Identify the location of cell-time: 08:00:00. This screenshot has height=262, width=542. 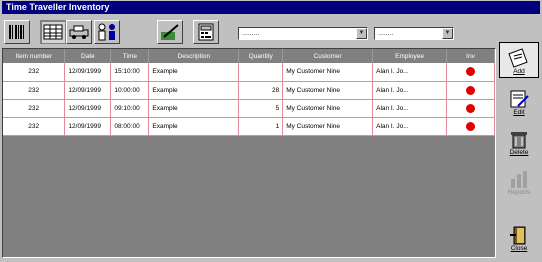
(130, 126).